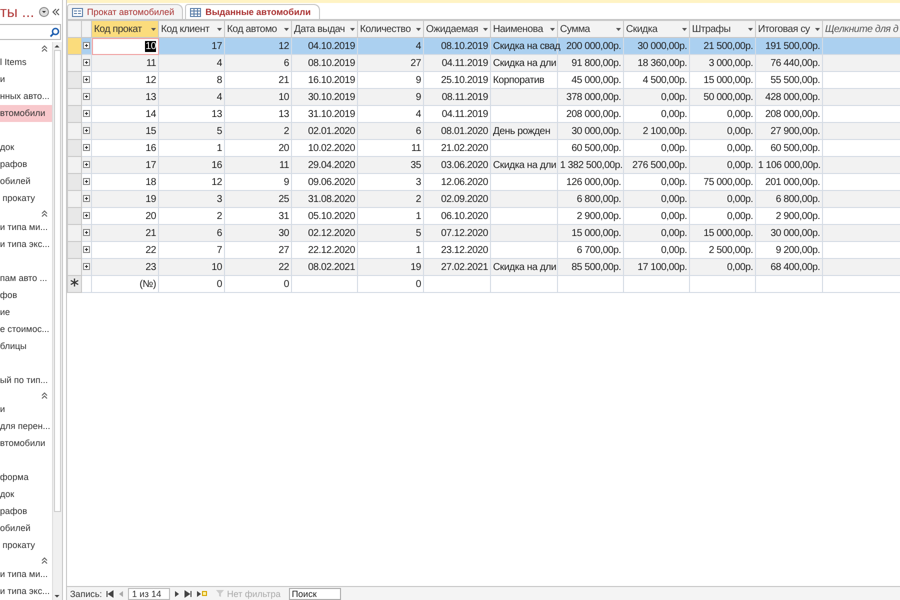 The image size is (900, 600). Describe the element at coordinates (30, 32) in the screenshot. I see `search-field` at that location.